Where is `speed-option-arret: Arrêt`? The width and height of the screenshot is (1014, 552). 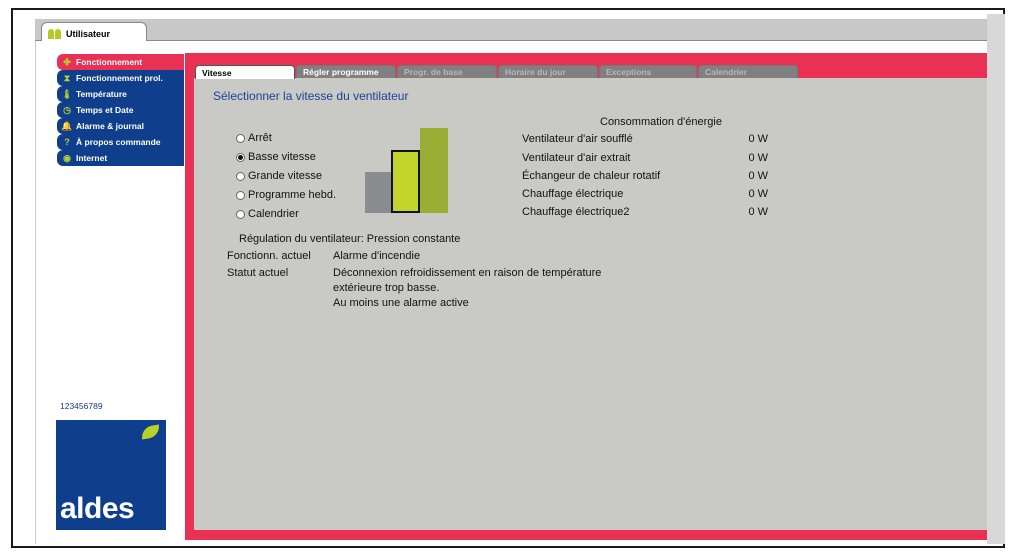 speed-option-arret: Arrêt is located at coordinates (254, 138).